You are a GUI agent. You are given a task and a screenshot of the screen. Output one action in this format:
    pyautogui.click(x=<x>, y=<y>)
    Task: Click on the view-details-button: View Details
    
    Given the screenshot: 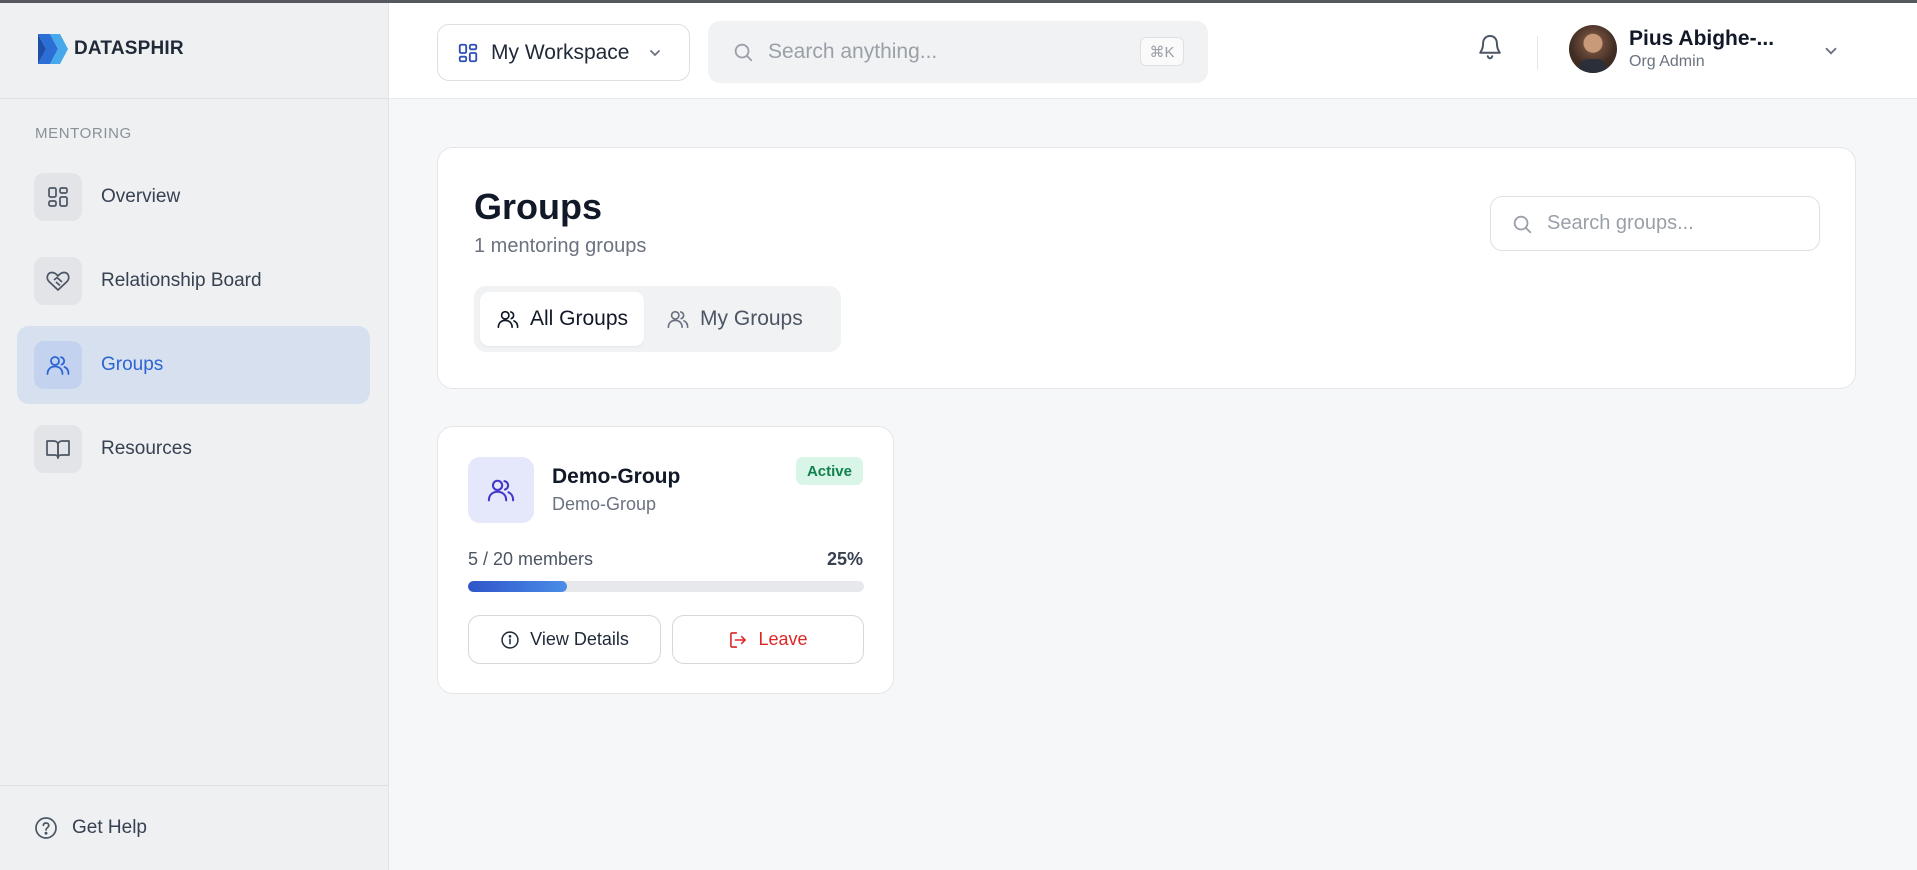 What is the action you would take?
    pyautogui.click(x=564, y=639)
    